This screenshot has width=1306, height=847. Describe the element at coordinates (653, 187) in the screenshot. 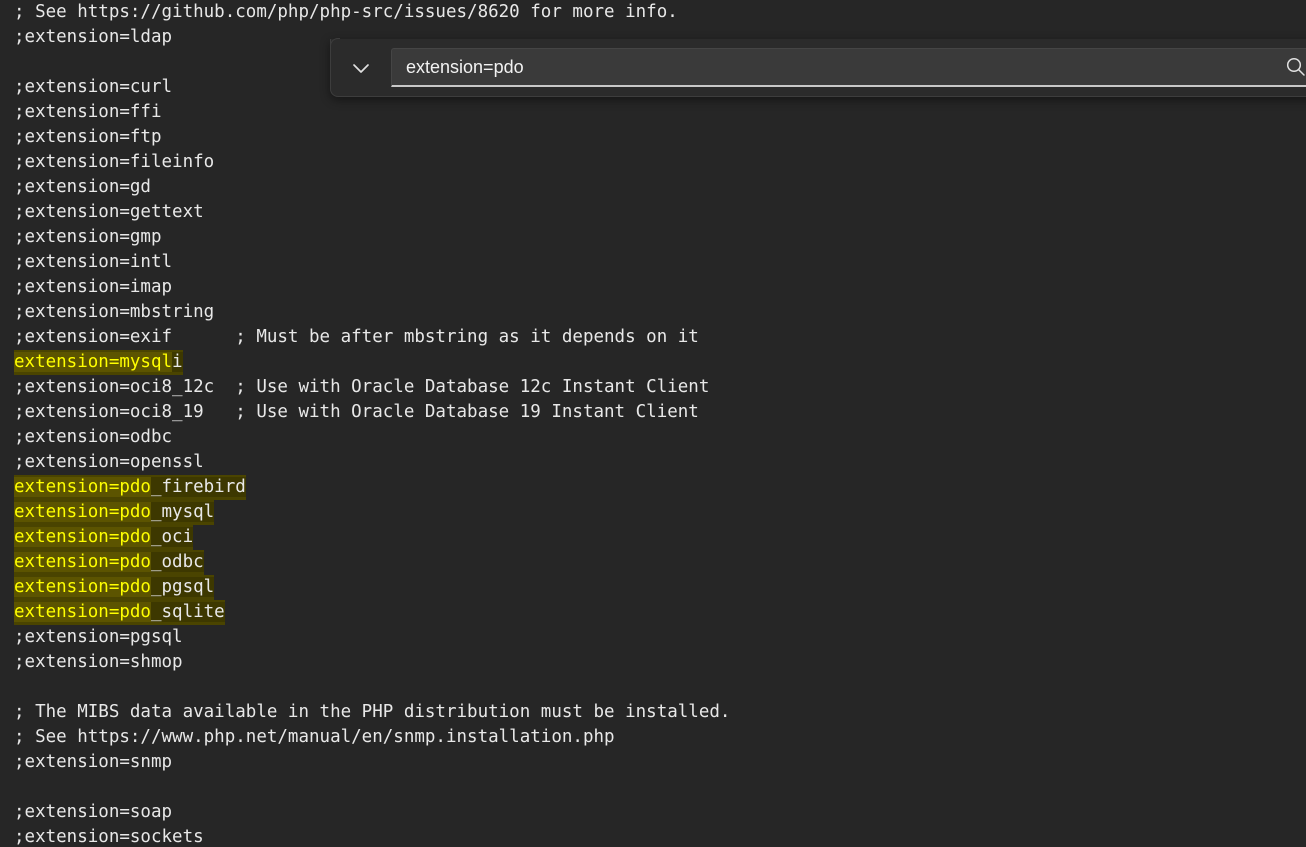

I see `code-line: ;extension=gd` at that location.